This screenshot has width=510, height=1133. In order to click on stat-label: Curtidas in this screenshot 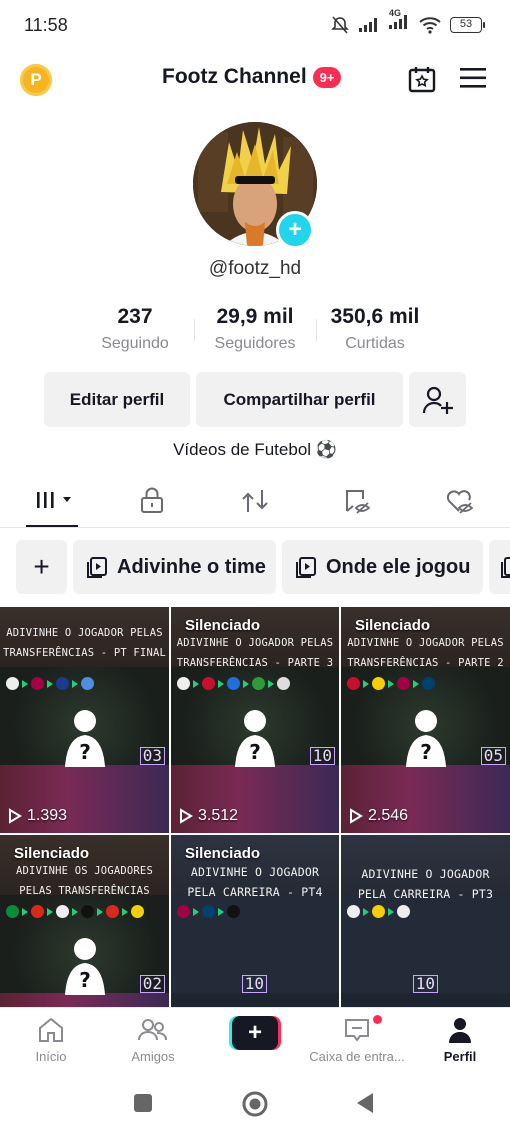, I will do `click(375, 343)`.